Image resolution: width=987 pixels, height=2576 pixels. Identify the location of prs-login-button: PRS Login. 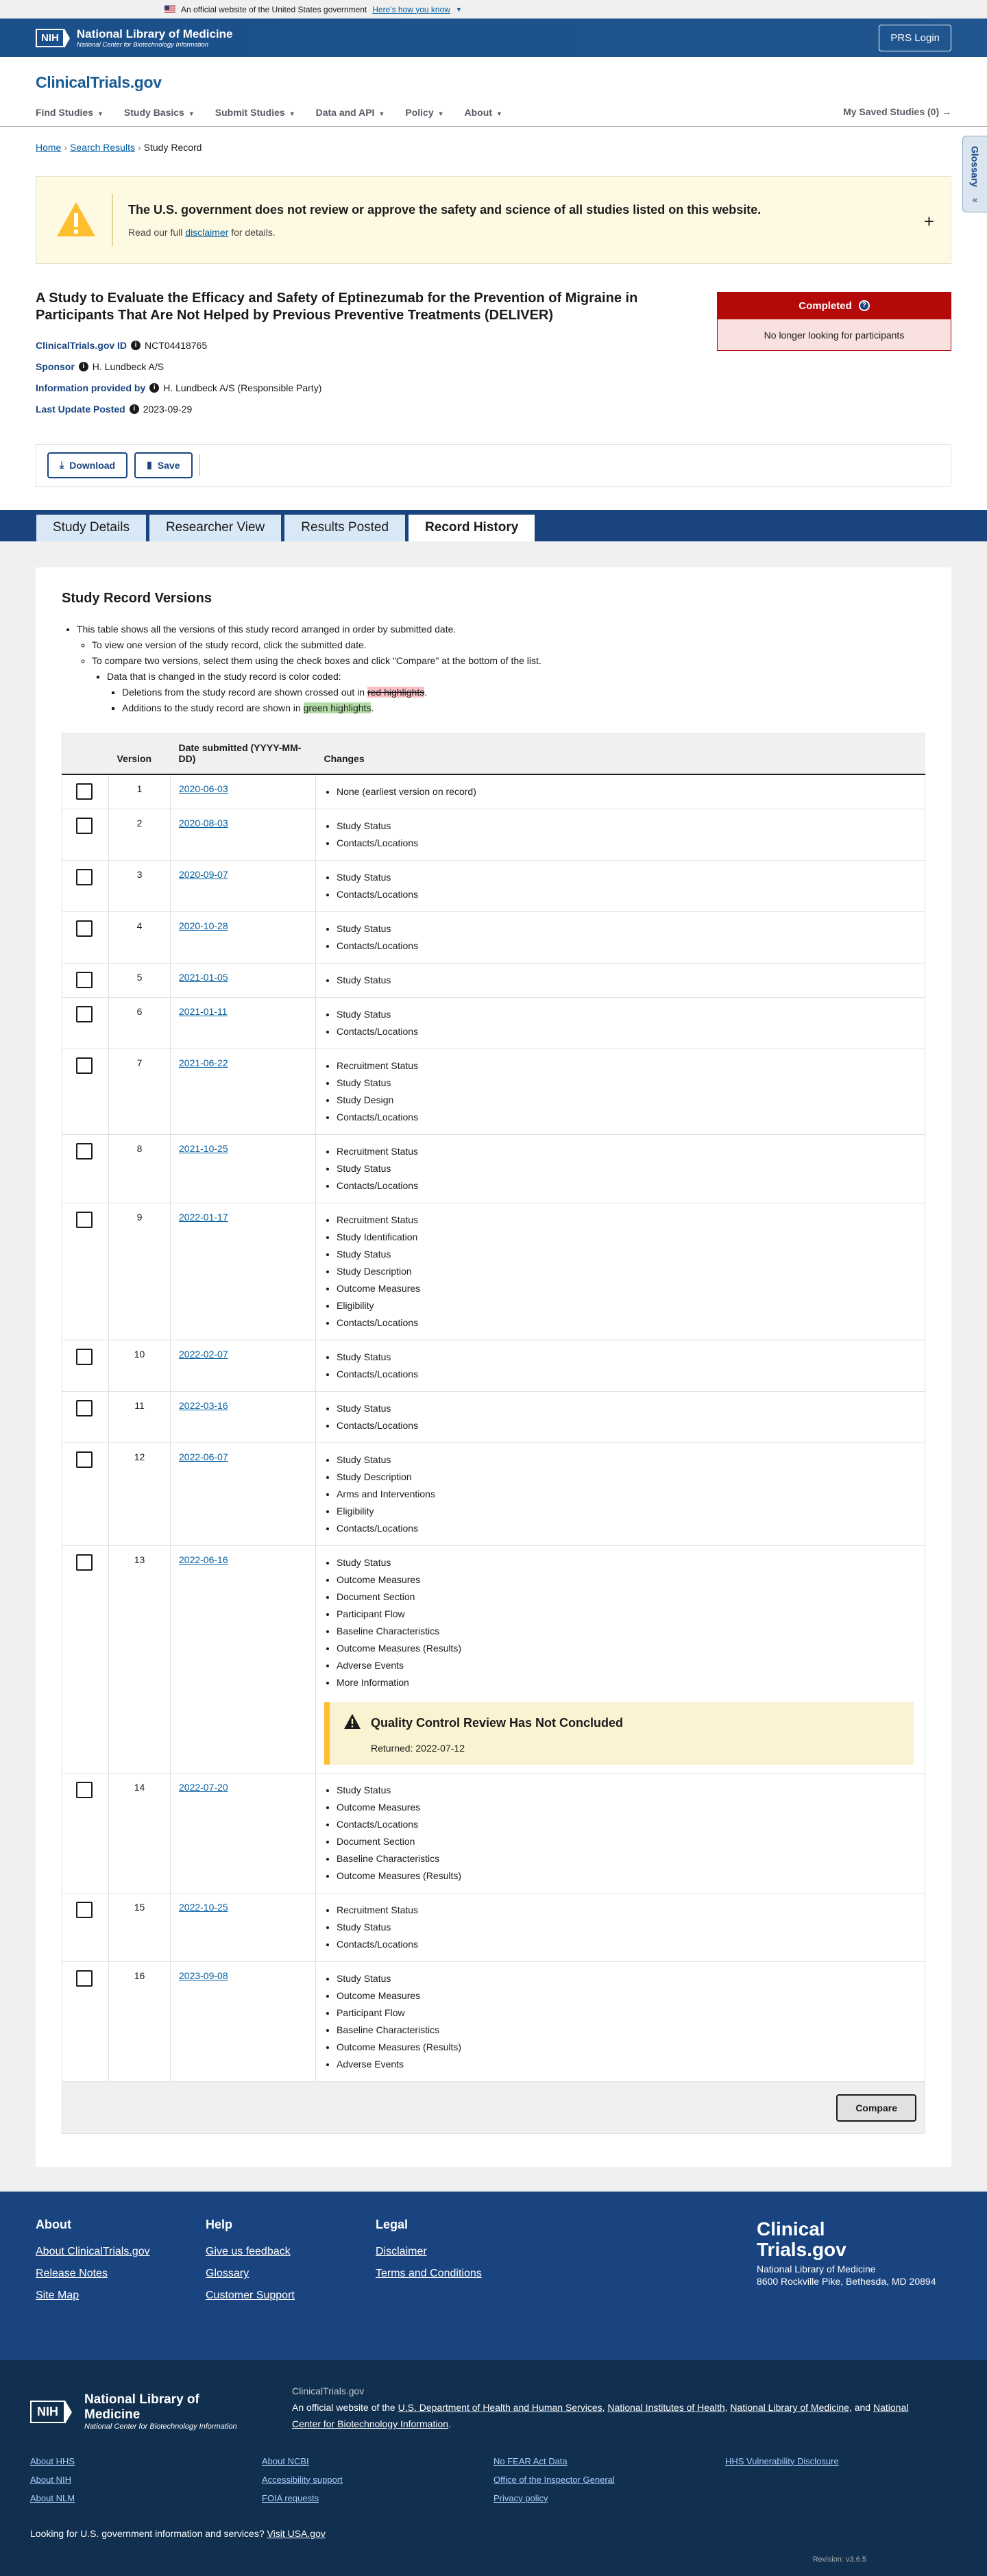
(915, 38).